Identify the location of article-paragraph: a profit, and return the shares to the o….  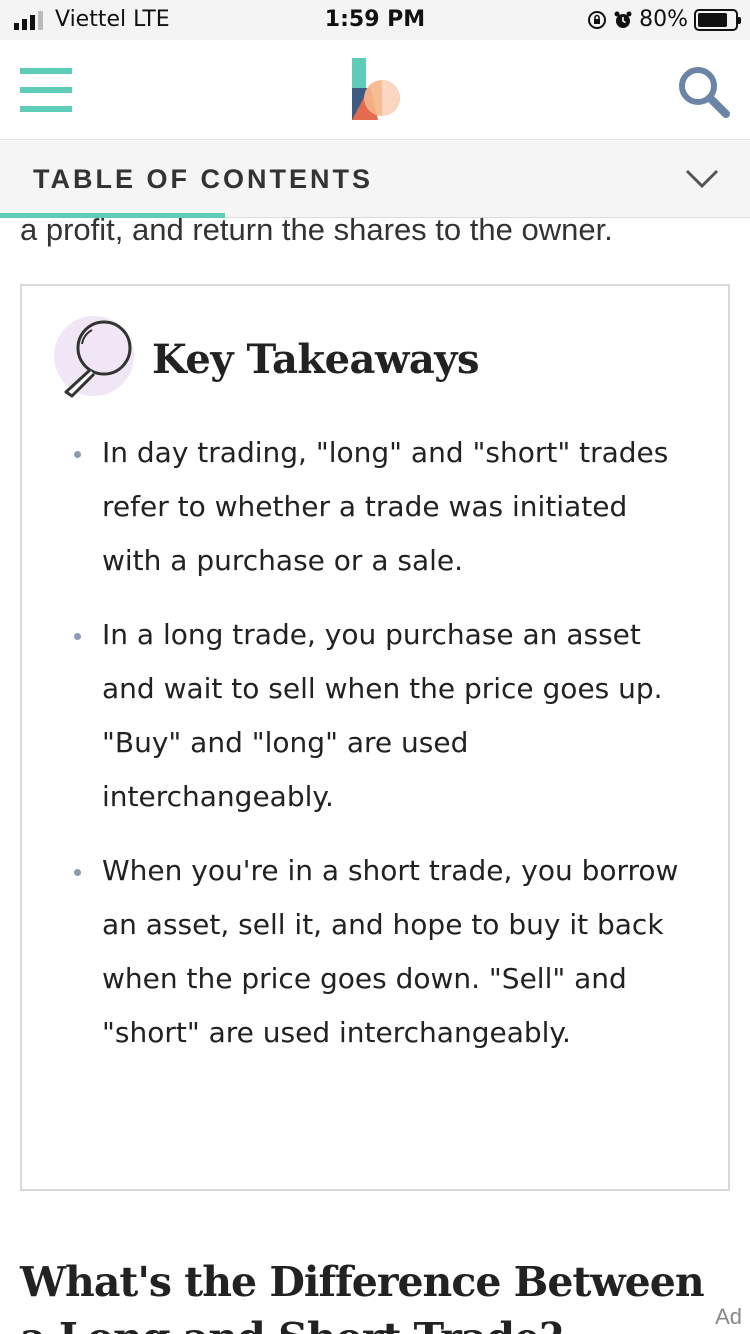
(316, 232).